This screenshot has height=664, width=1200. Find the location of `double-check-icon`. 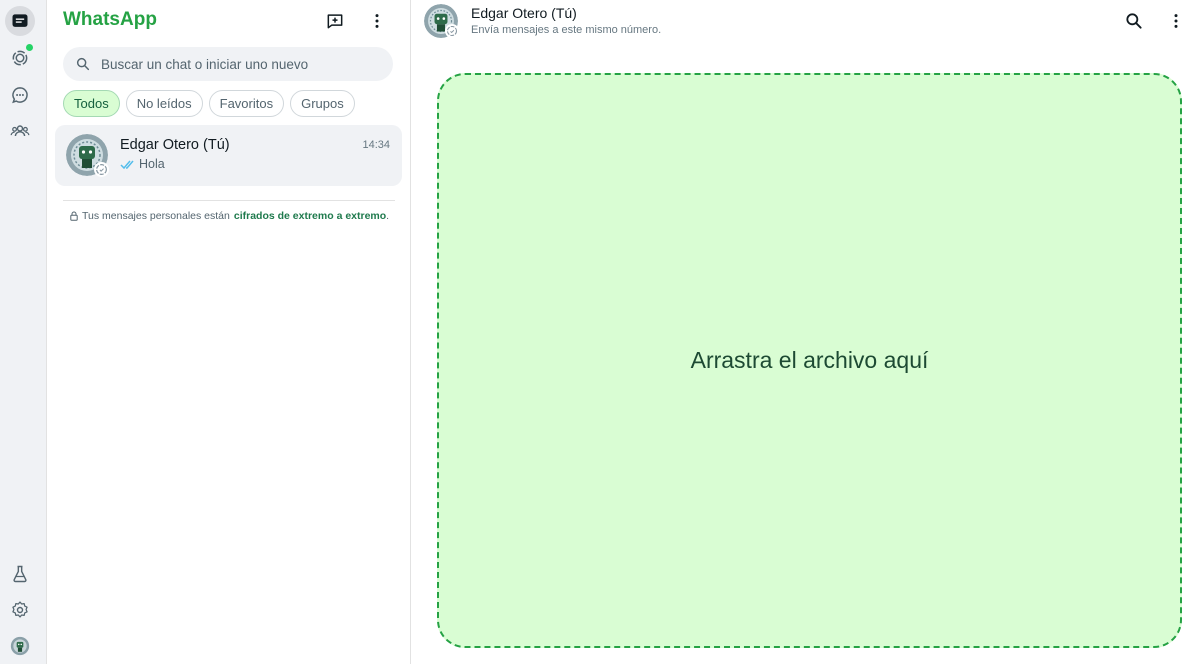

double-check-icon is located at coordinates (127, 164).